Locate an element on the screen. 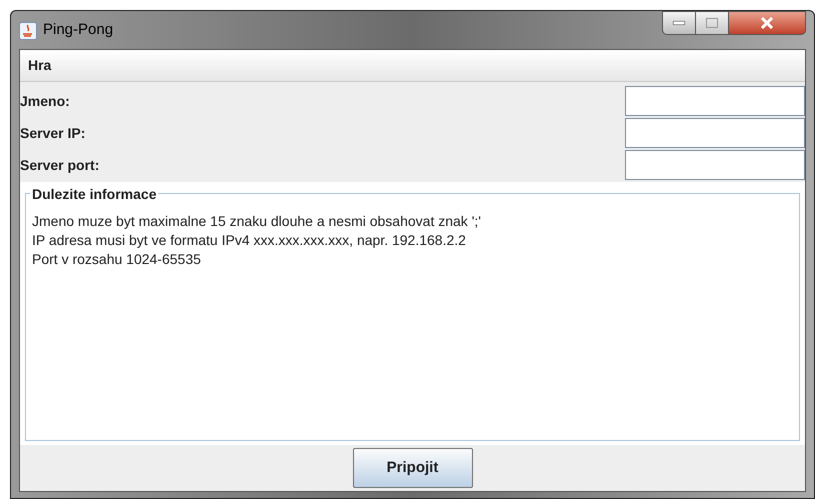  field-label: Server IP: is located at coordinates (53, 133).